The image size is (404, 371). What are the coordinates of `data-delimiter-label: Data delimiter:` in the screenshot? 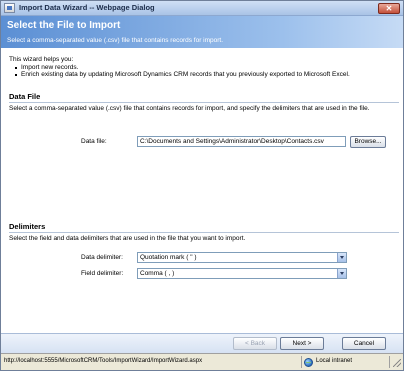 It's located at (102, 257).